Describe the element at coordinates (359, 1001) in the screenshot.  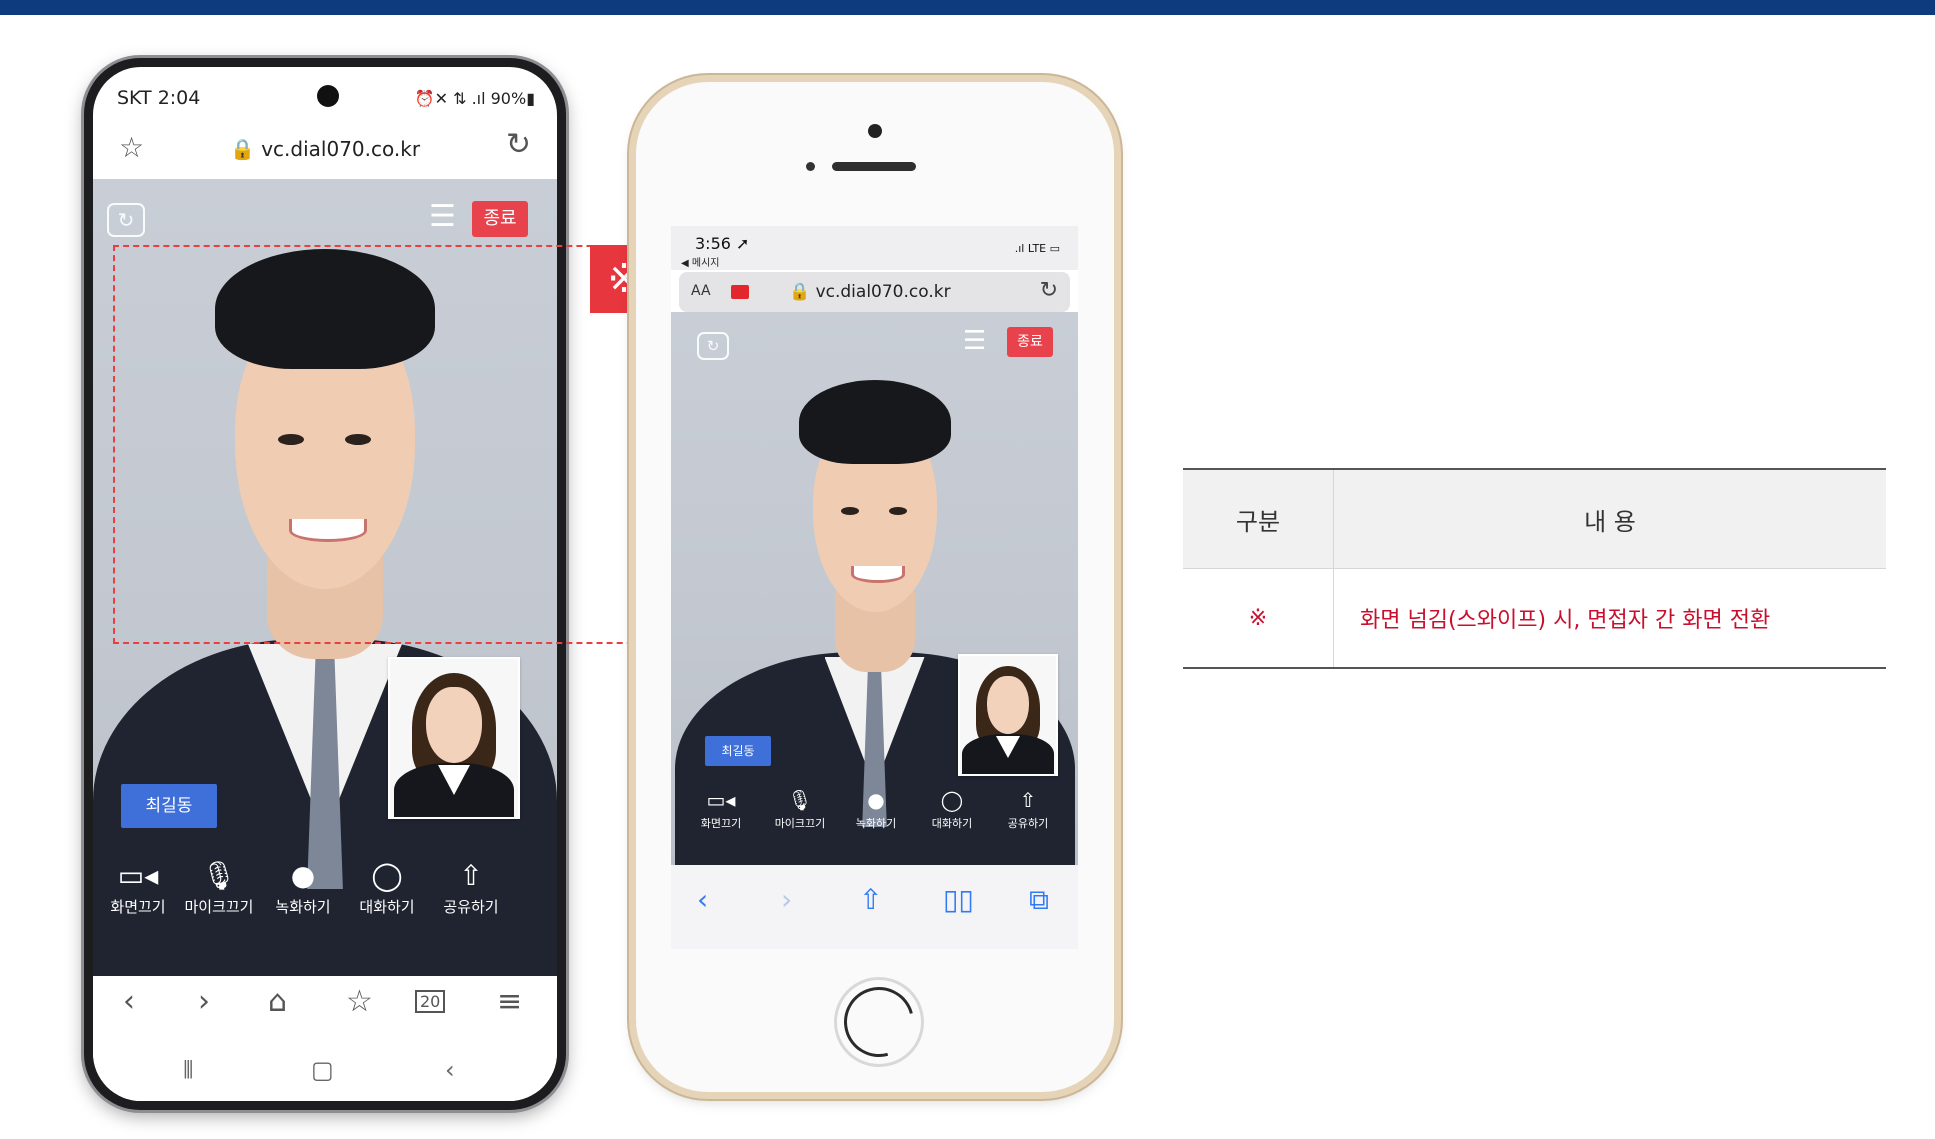
I see `bookmarks-icon: ☆` at that location.